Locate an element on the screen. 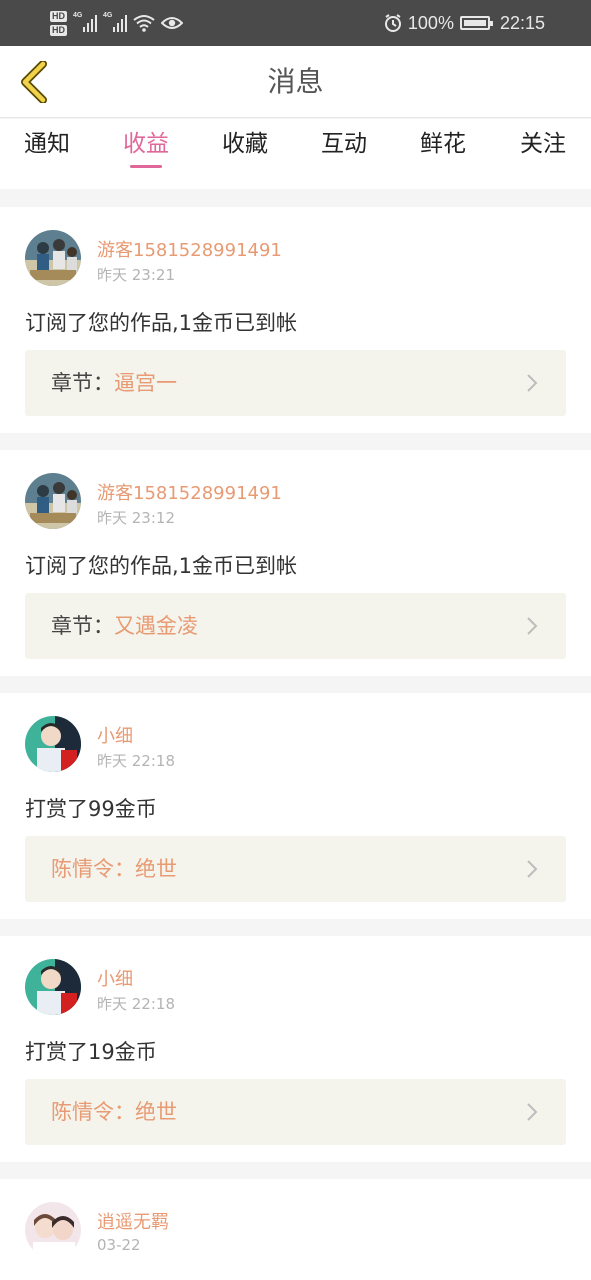  tab-label: 通知 is located at coordinates (47, 144).